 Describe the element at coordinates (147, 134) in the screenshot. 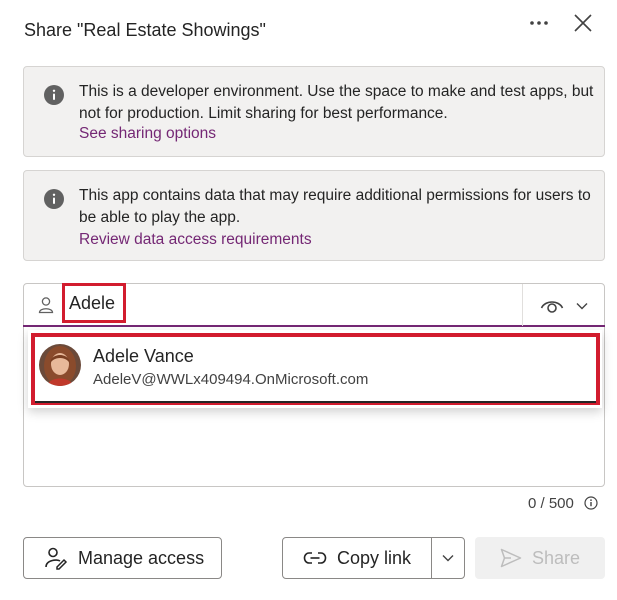

I see `see-sharing-options-link: See sharing options` at that location.